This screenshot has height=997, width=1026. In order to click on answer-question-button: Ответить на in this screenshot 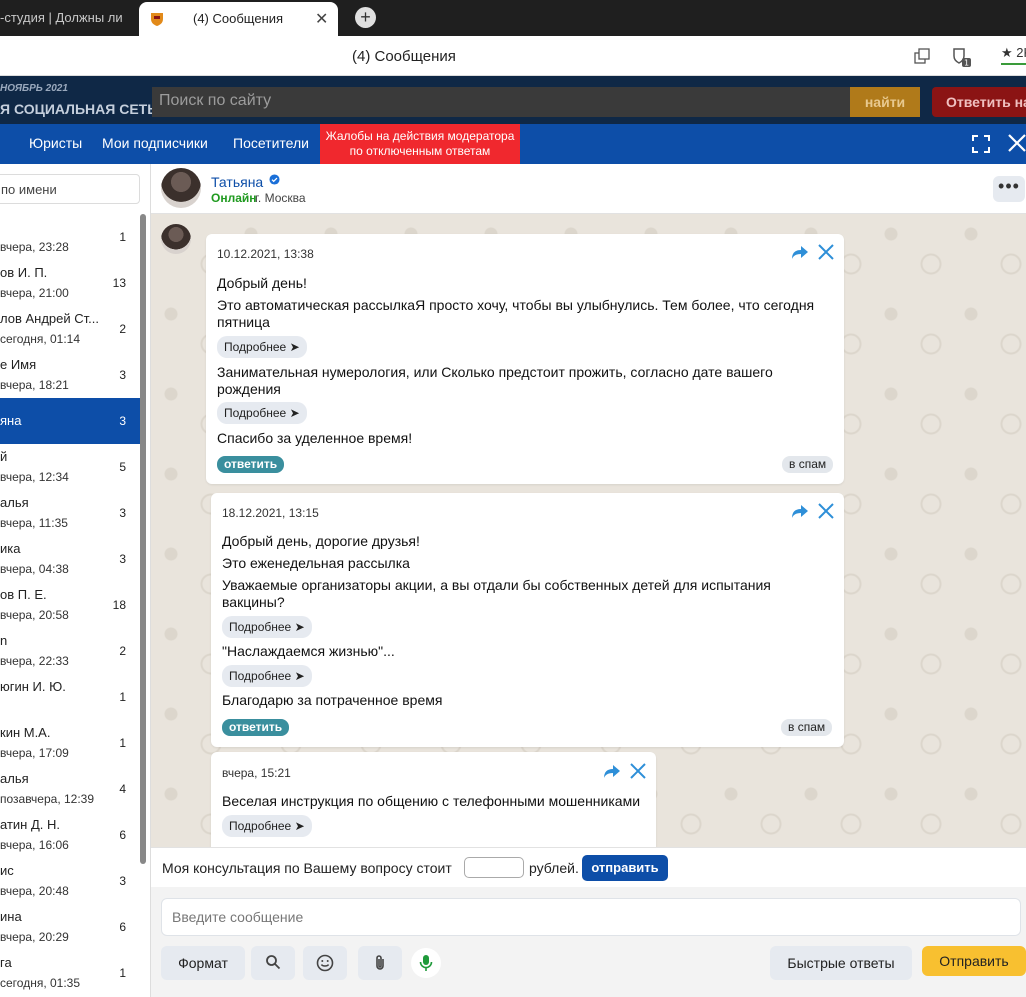, I will do `click(979, 102)`.